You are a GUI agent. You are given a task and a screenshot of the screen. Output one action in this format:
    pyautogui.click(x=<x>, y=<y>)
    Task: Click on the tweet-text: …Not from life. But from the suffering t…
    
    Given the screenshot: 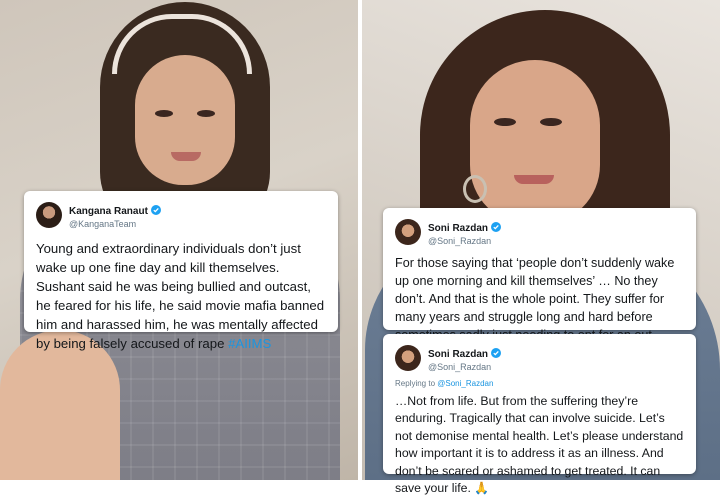 What is the action you would take?
    pyautogui.click(x=539, y=445)
    